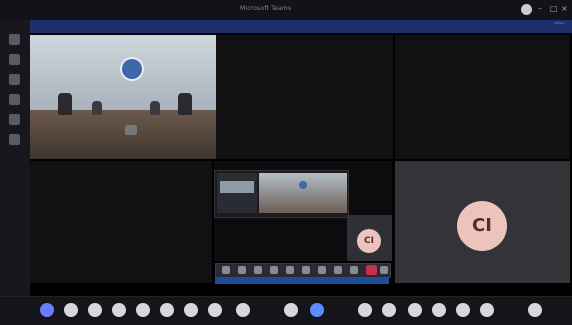  What do you see at coordinates (119, 310) in the screenshot?
I see `edge-icon` at bounding box center [119, 310].